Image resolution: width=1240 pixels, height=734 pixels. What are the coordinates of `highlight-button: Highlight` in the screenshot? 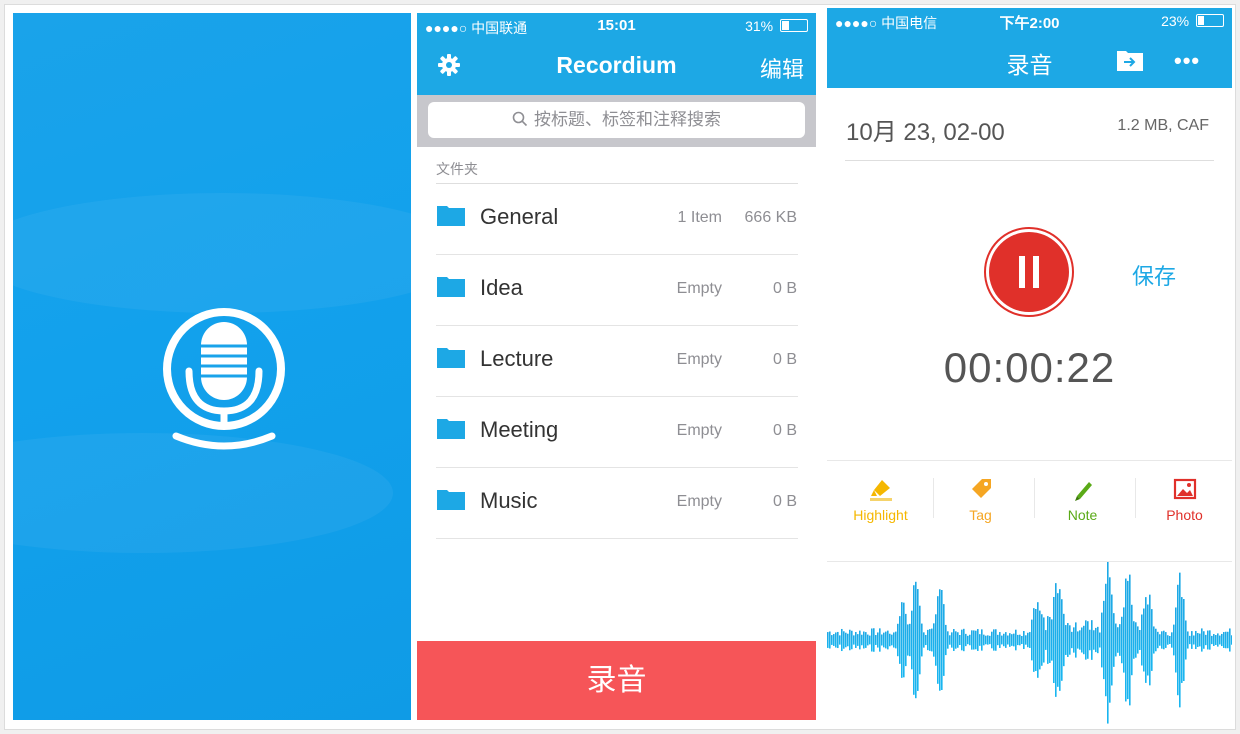 It's located at (880, 508).